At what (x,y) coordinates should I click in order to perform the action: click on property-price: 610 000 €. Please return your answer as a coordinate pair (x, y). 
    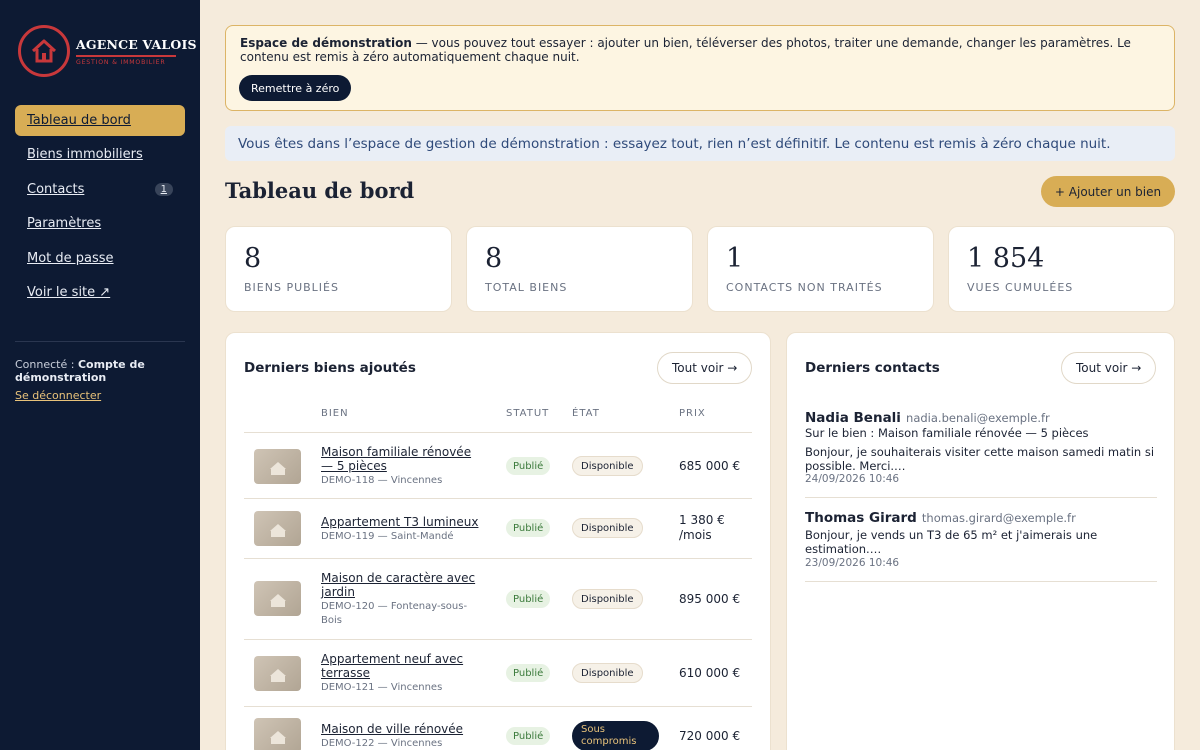
    Looking at the image, I should click on (710, 673).